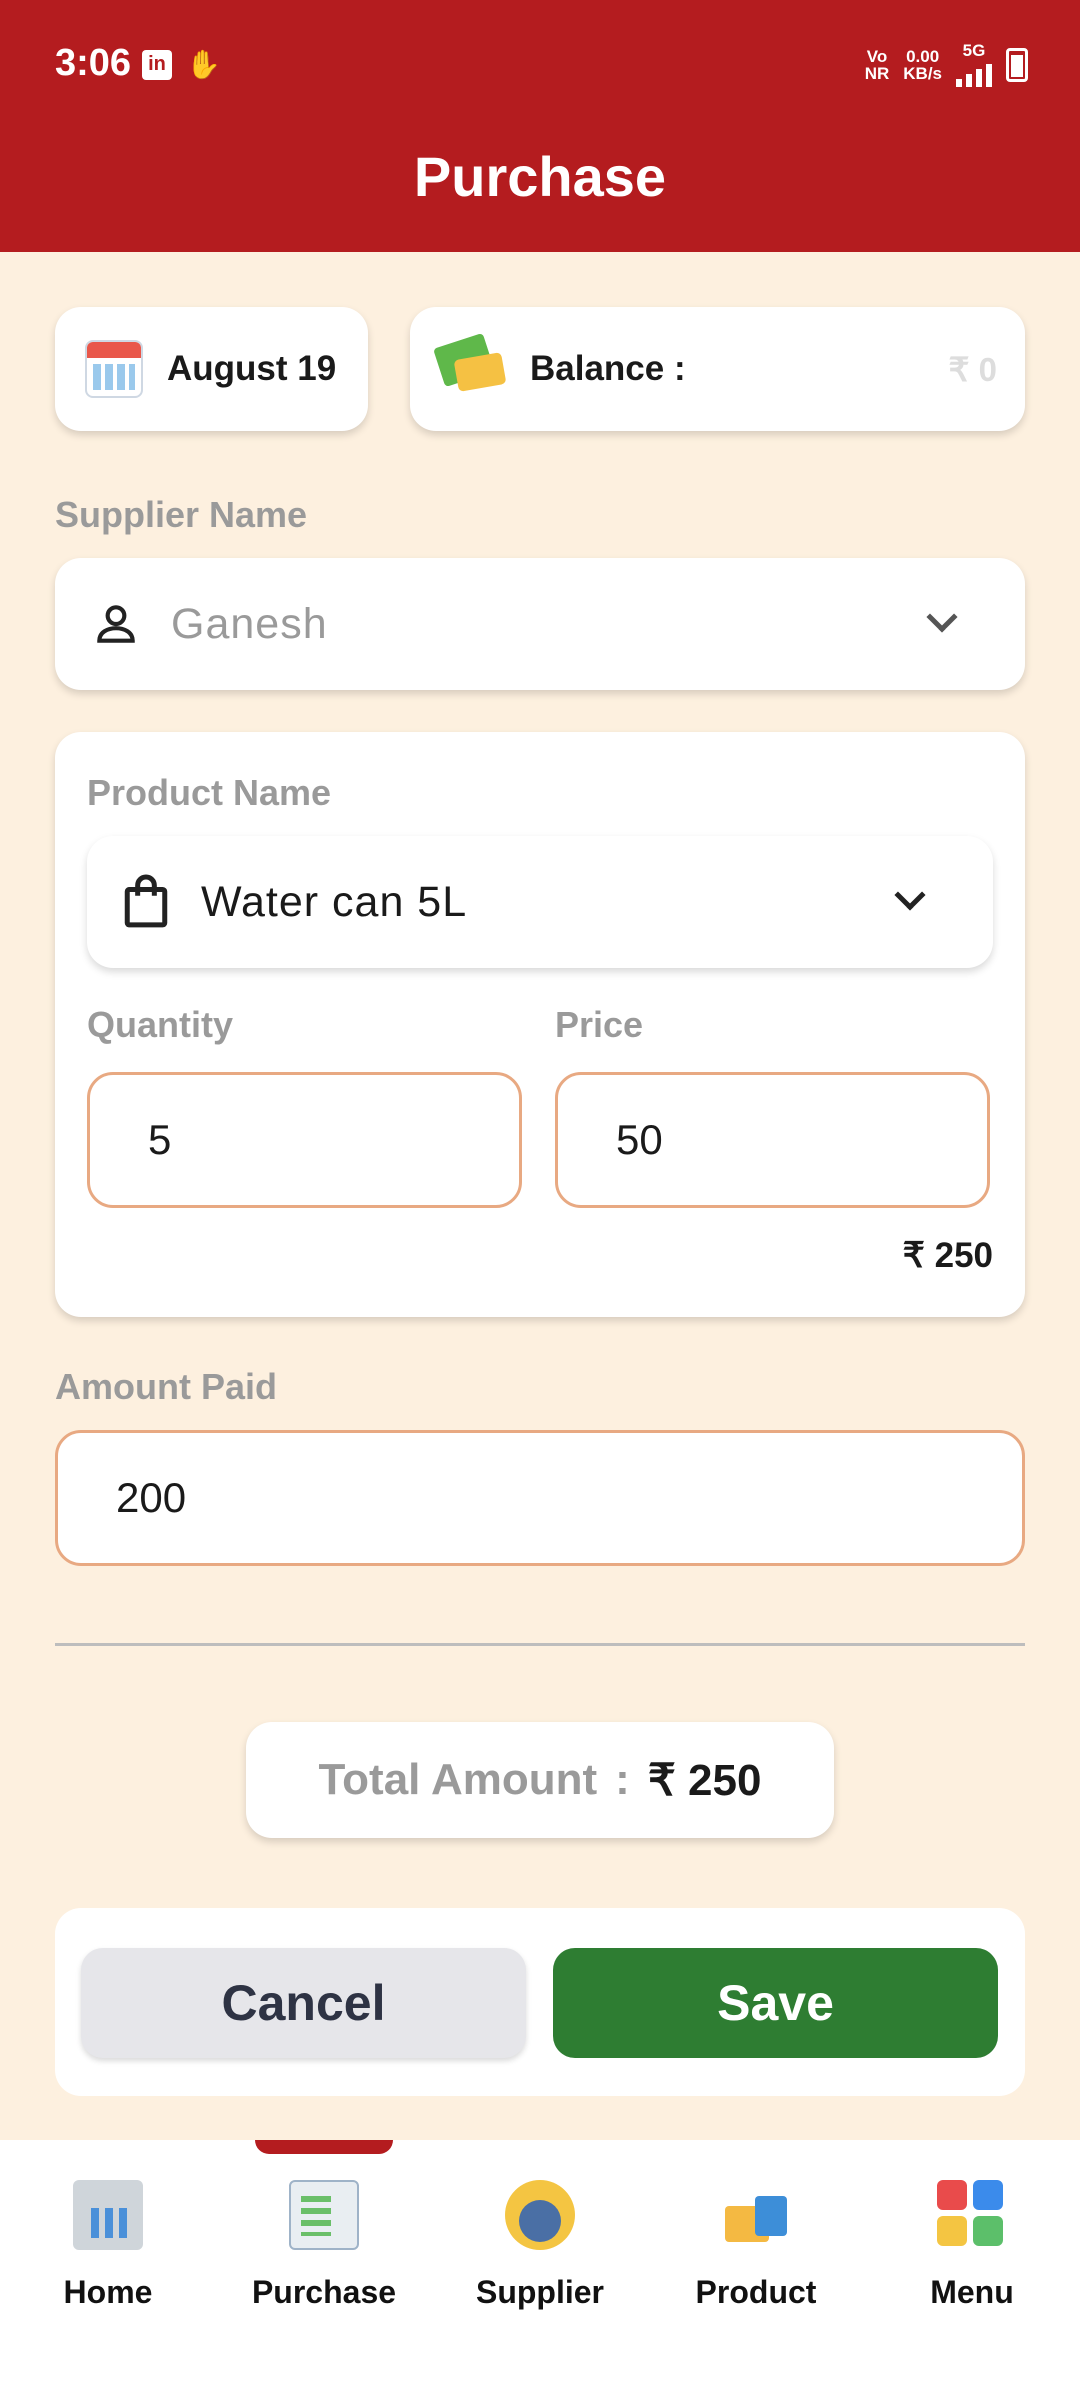 This screenshot has width=1080, height=2408. What do you see at coordinates (540, 624) in the screenshot?
I see `supplier-dropdown: Ganesh` at bounding box center [540, 624].